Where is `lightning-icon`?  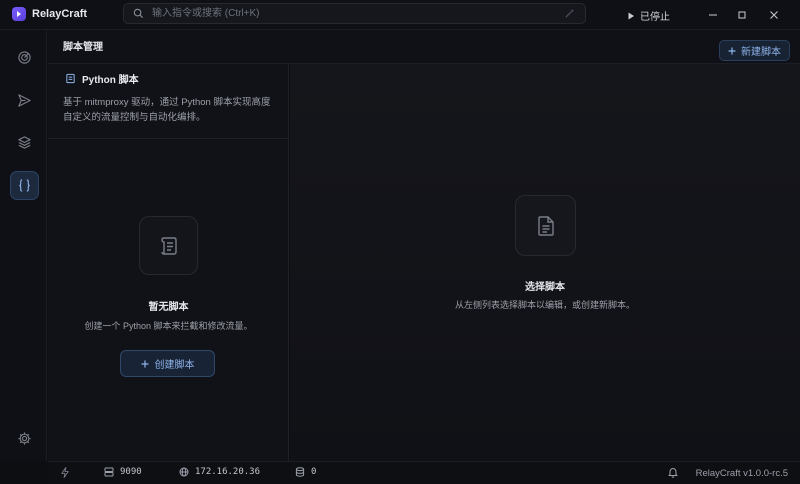
lightning-icon is located at coordinates (65, 472).